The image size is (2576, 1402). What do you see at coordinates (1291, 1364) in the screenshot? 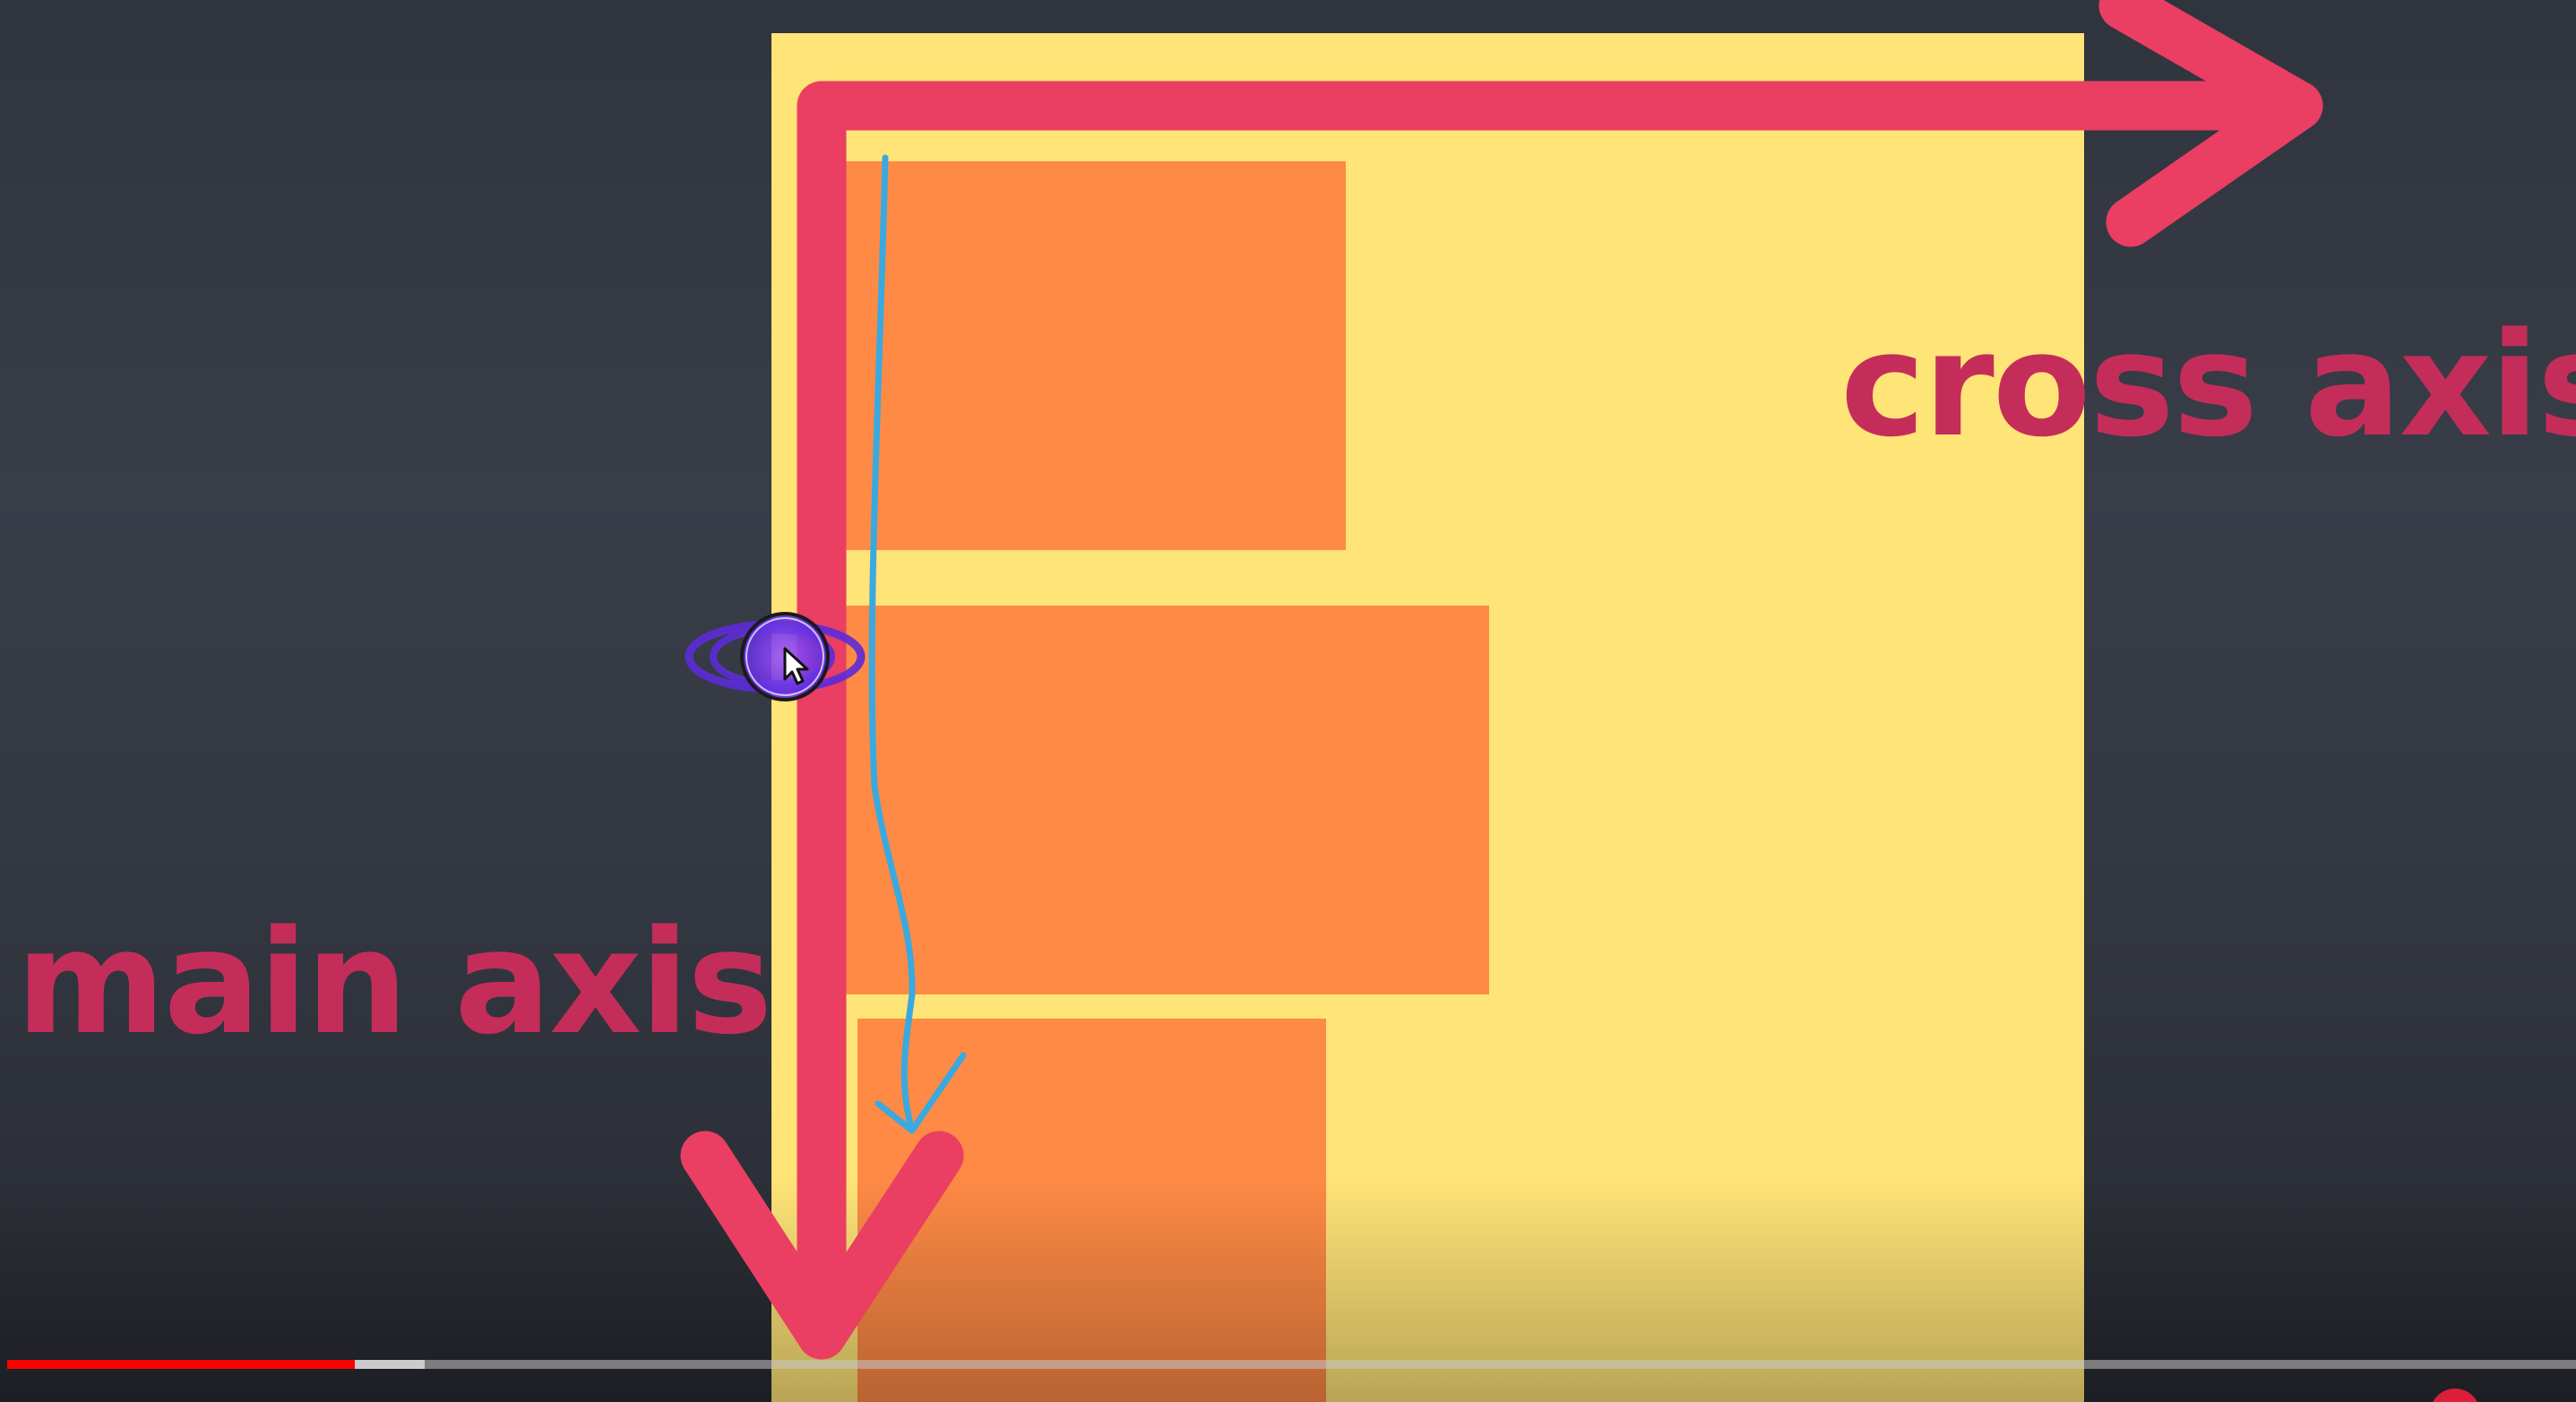
I see `video-progress-bar` at bounding box center [1291, 1364].